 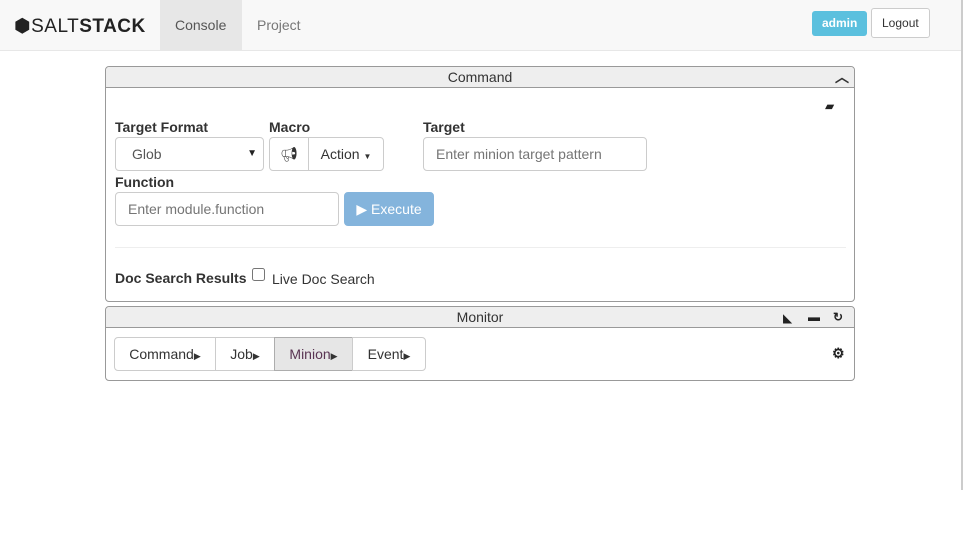 What do you see at coordinates (842, 77) in the screenshot?
I see `chevron-up-icon: ︿` at bounding box center [842, 77].